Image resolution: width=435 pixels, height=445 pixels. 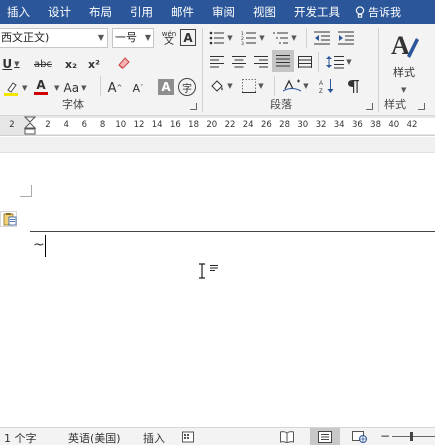 What do you see at coordinates (248, 125) in the screenshot?
I see `ruler-tick-label: 24` at bounding box center [248, 125].